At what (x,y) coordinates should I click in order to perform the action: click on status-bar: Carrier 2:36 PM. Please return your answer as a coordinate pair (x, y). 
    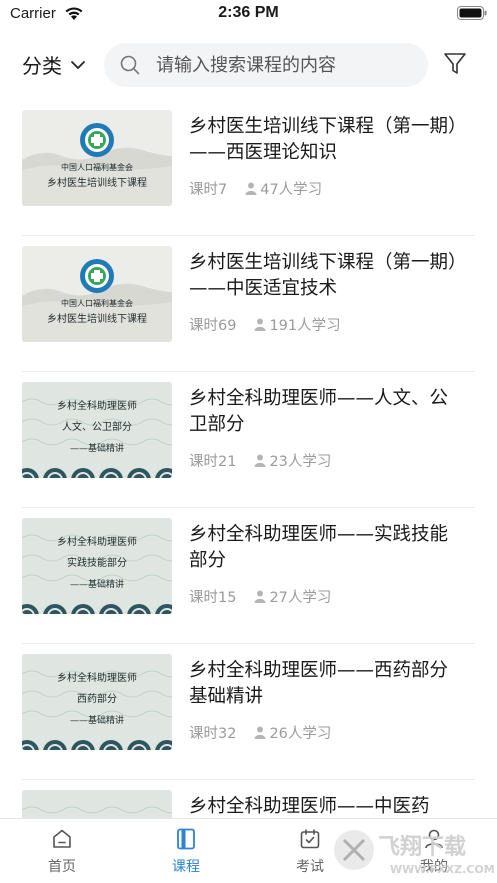
    Looking at the image, I should click on (248, 15).